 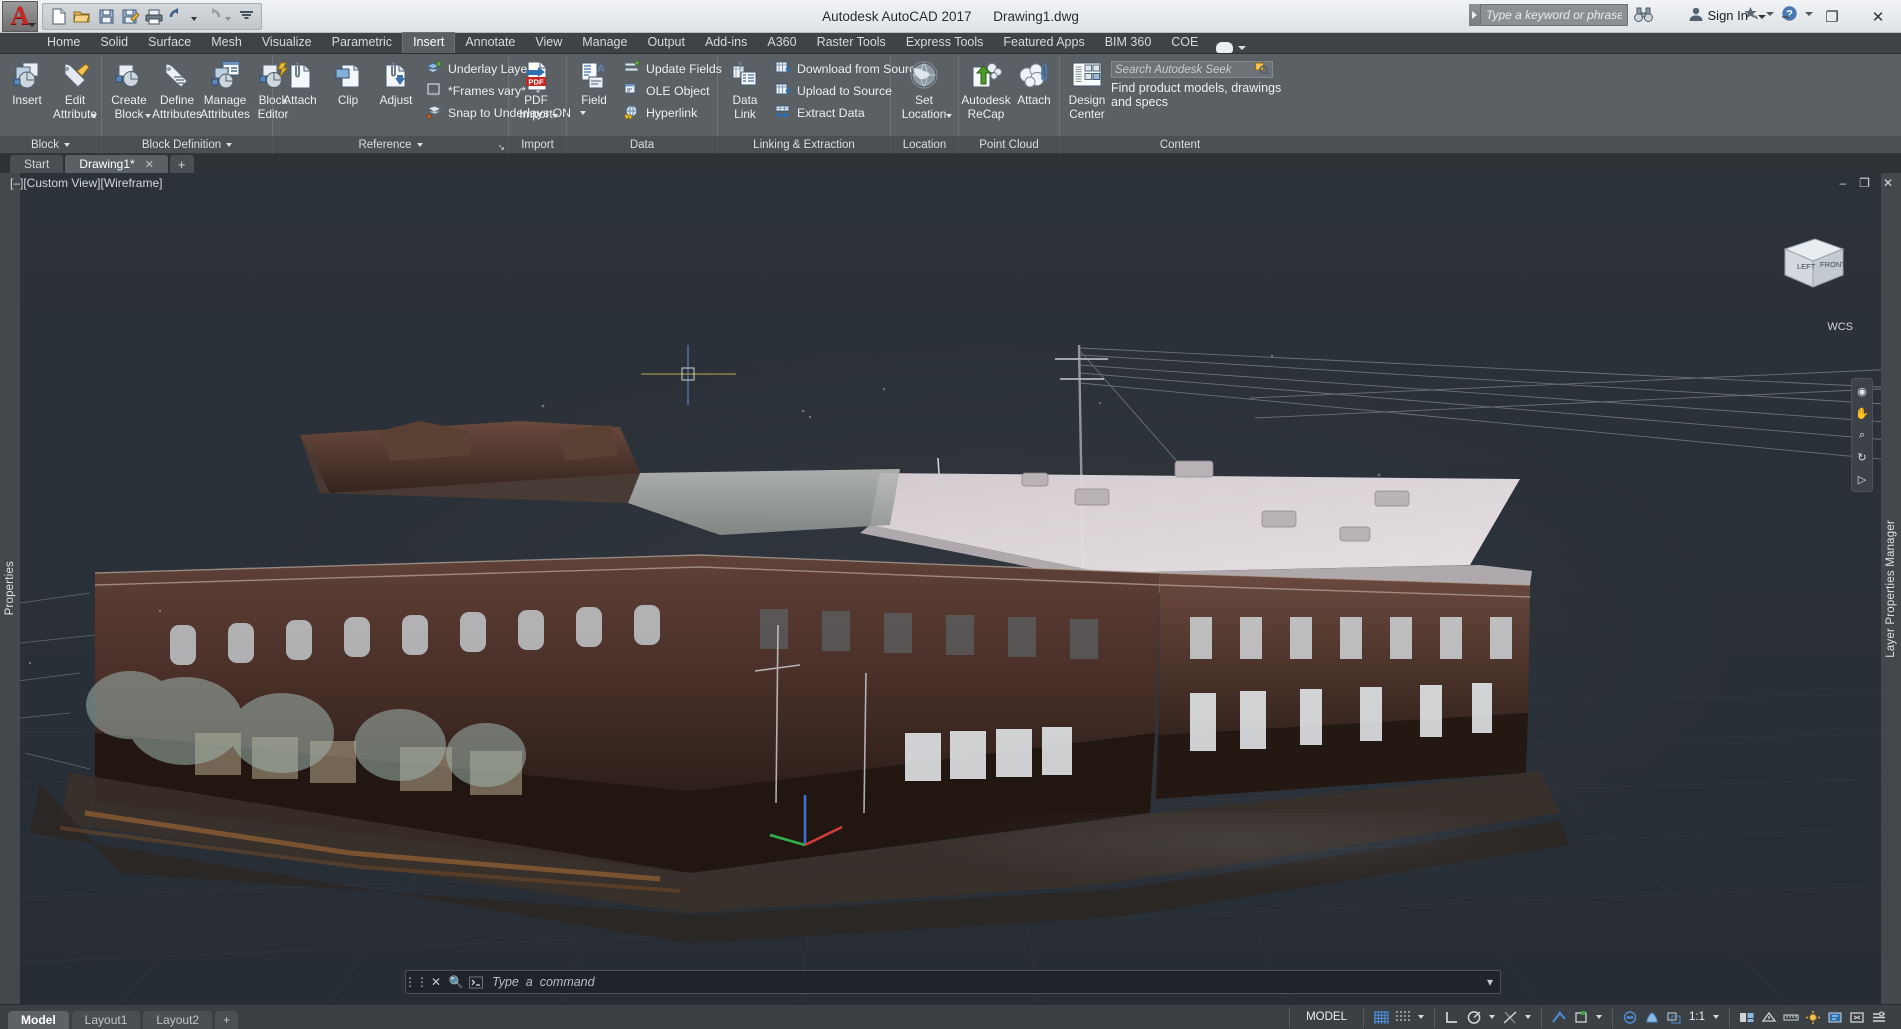 I want to click on autodesk-seek-search-box: Search Autodesk Seek, so click(x=1192, y=69).